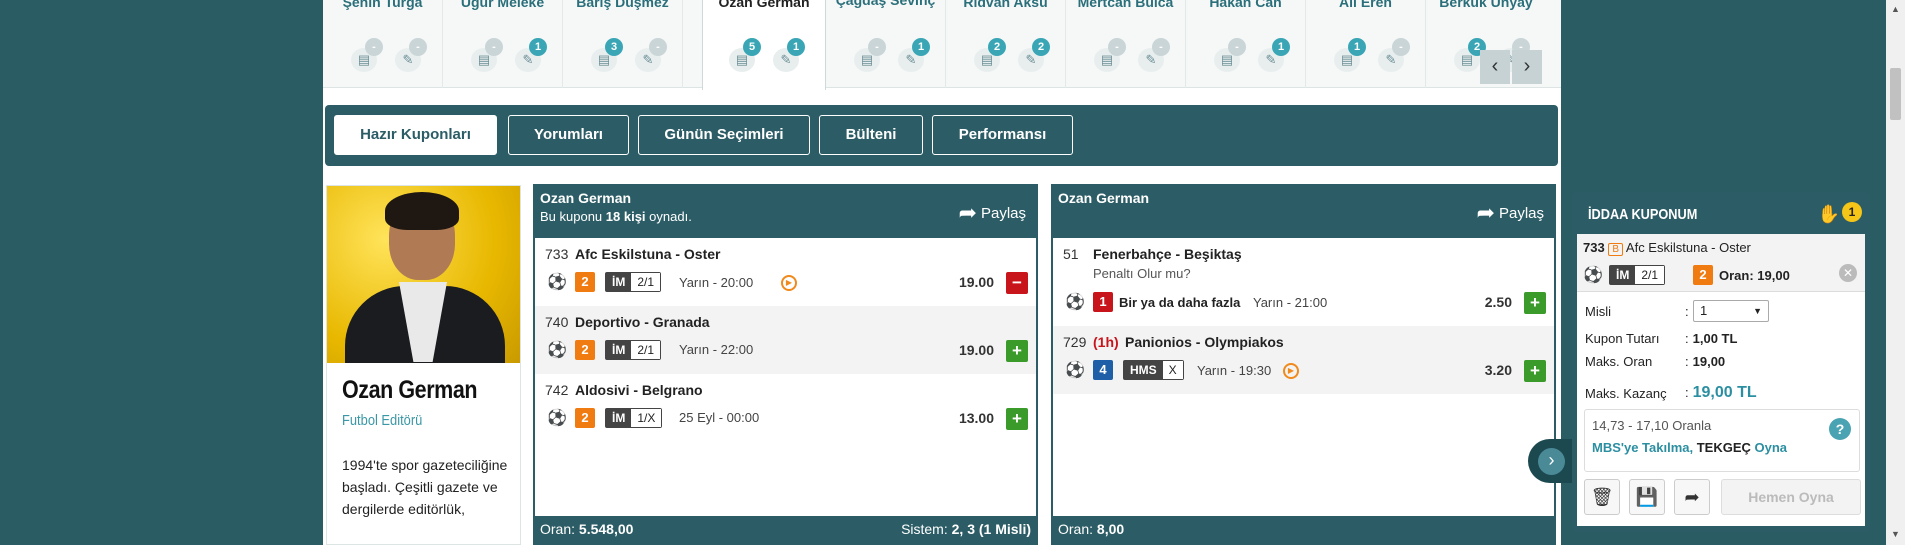  Describe the element at coordinates (568, 135) in the screenshot. I see `tab-yorumlari: Yorumları` at that location.